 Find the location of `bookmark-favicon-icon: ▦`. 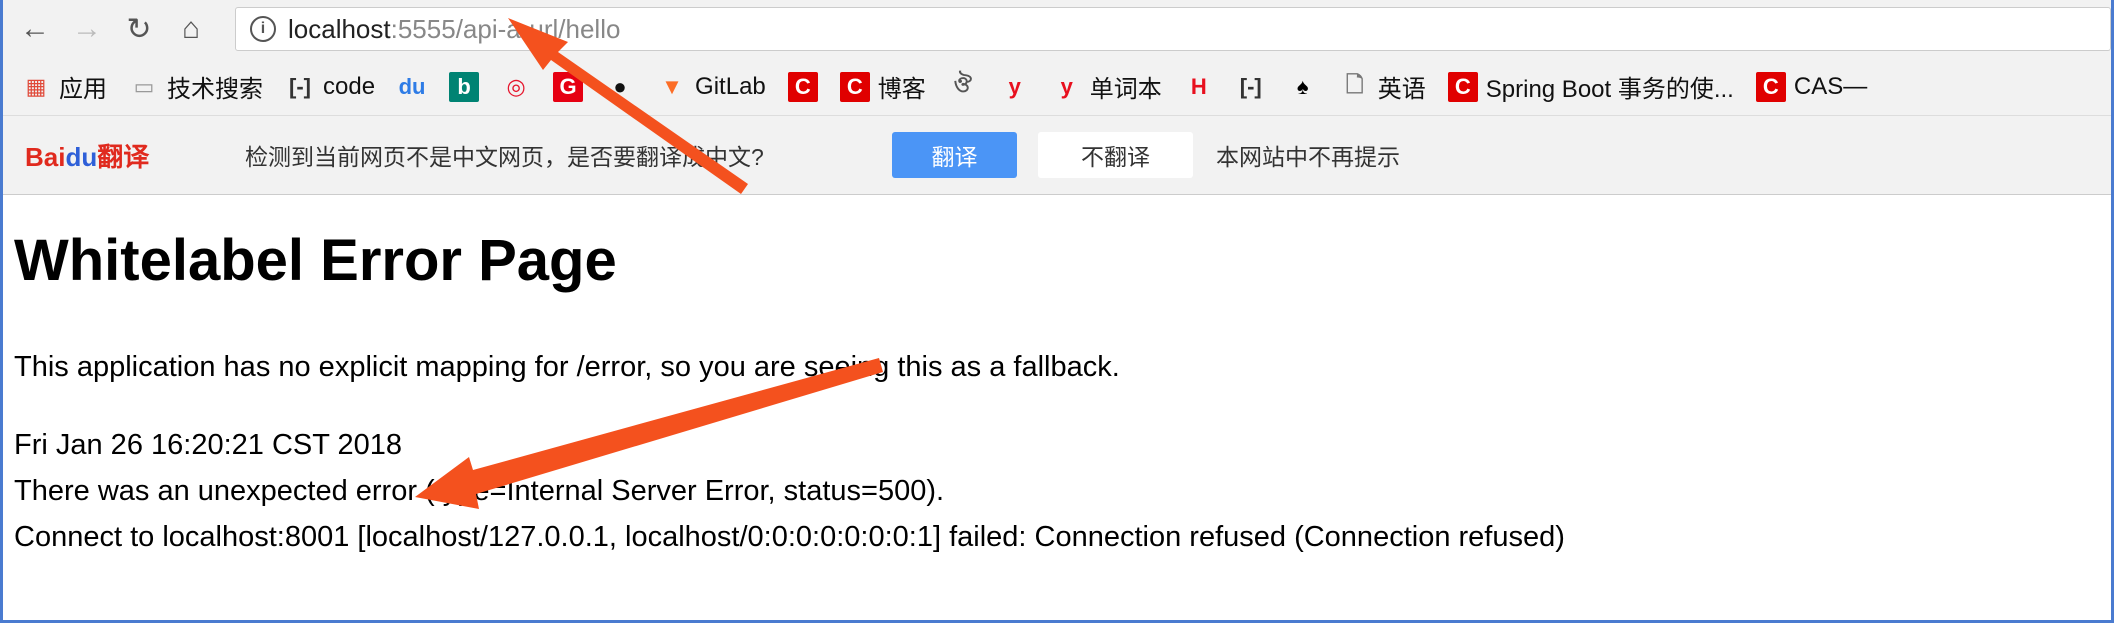

bookmark-favicon-icon: ▦ is located at coordinates (36, 86).